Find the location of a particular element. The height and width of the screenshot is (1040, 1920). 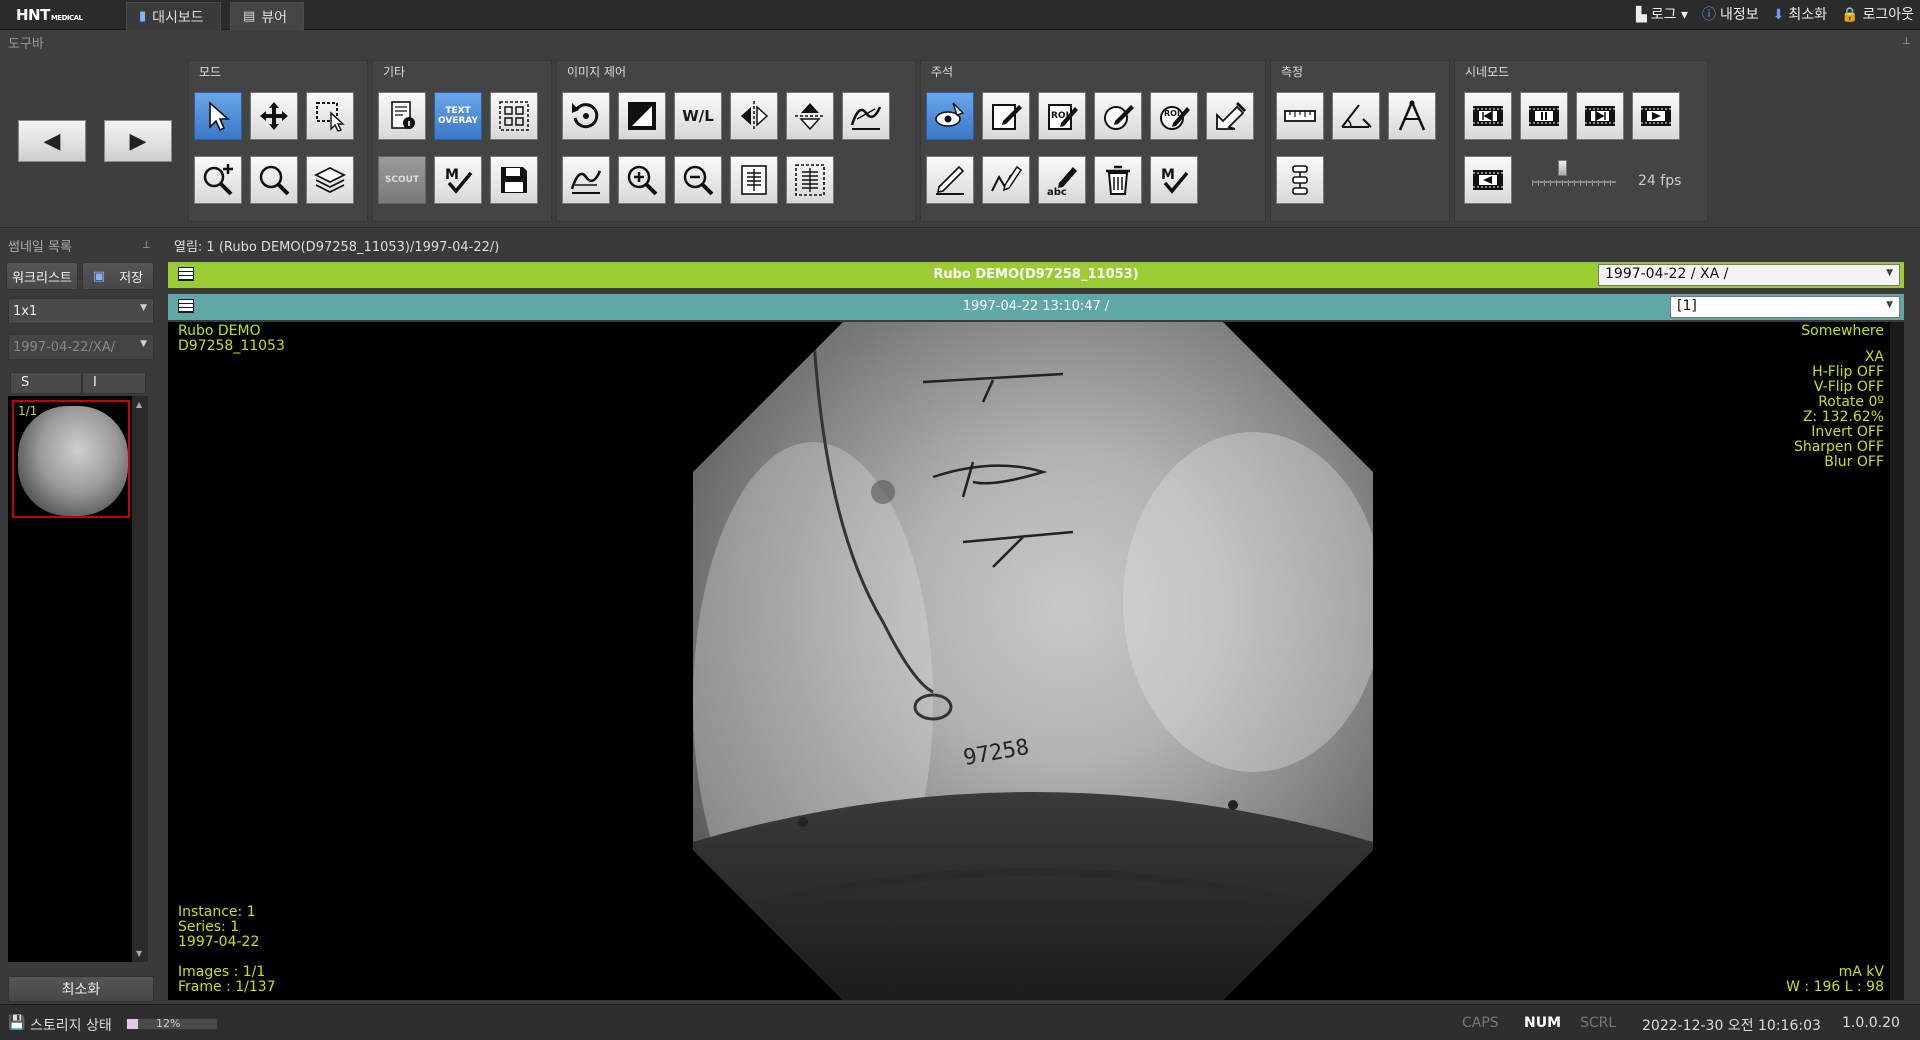

invert-button is located at coordinates (642, 116).